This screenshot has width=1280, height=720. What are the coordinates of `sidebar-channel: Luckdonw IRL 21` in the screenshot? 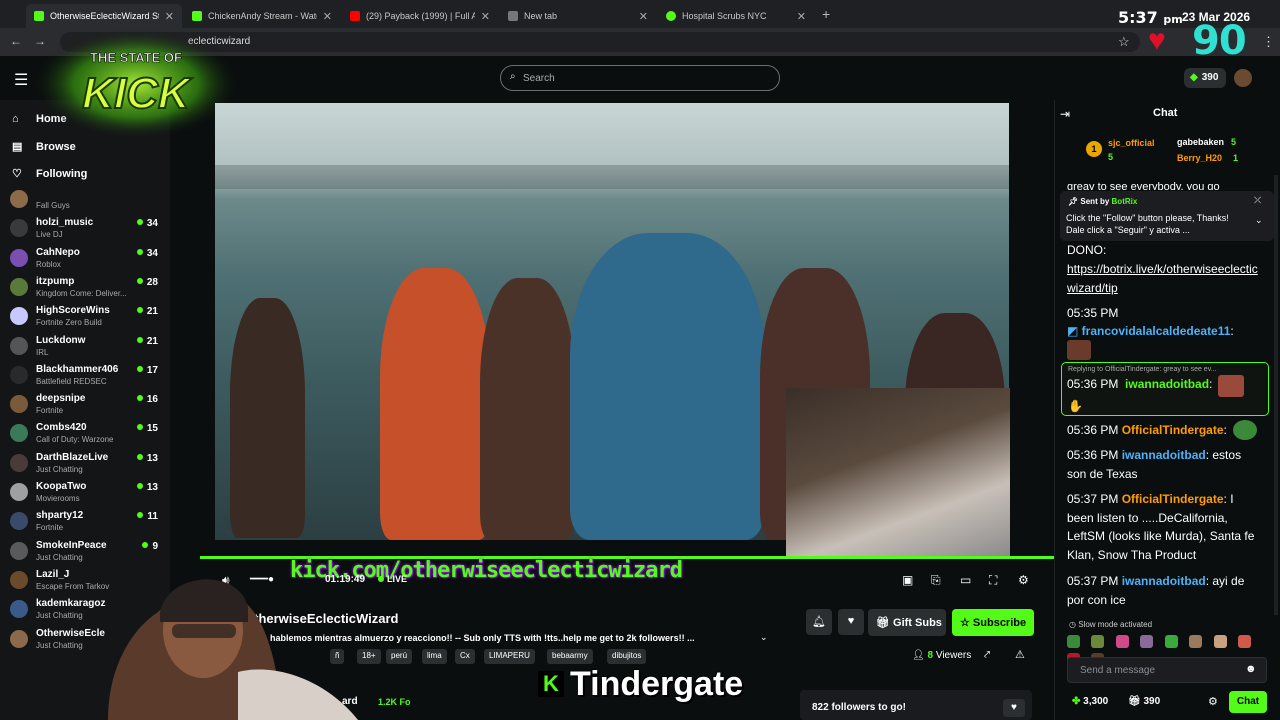 It's located at (85, 347).